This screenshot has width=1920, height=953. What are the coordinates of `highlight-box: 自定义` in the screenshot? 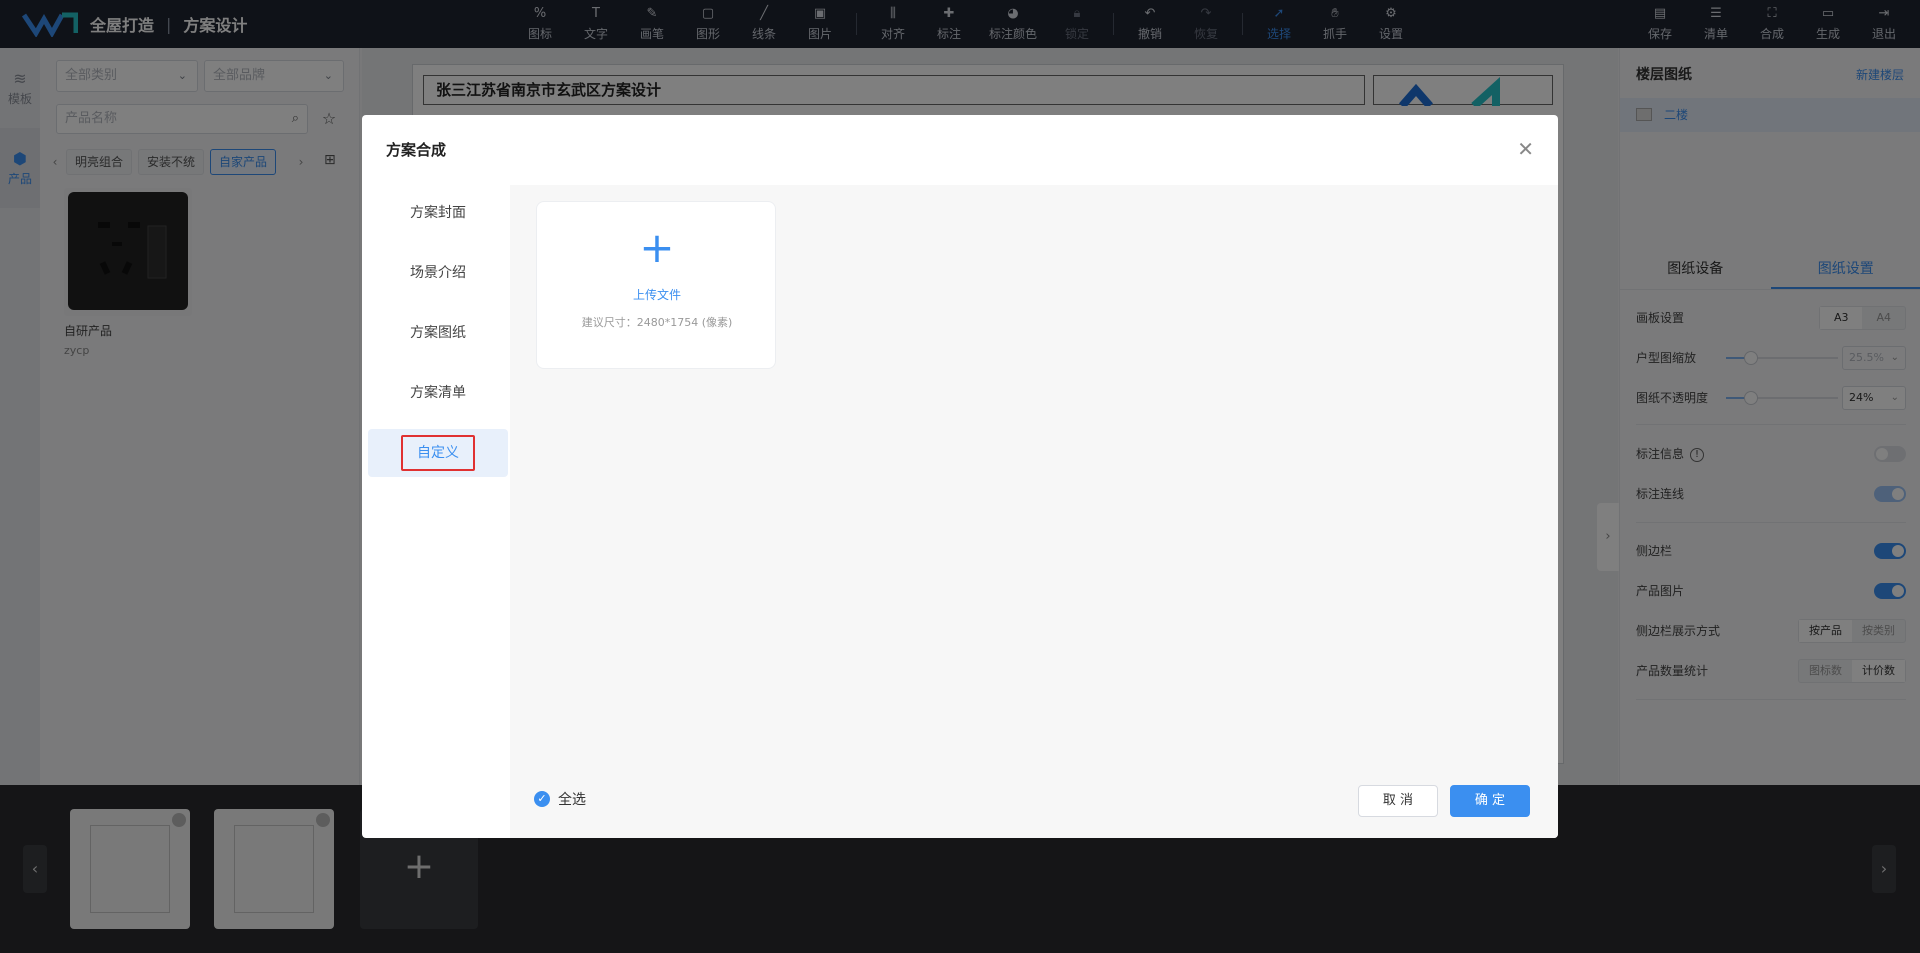 It's located at (438, 453).